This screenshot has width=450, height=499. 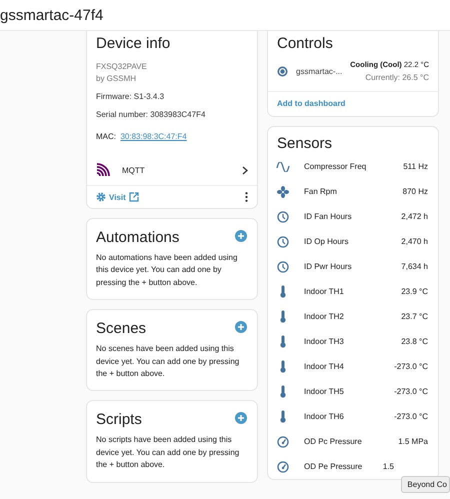 What do you see at coordinates (182, 170) in the screenshot?
I see `integration-link: MQTT` at bounding box center [182, 170].